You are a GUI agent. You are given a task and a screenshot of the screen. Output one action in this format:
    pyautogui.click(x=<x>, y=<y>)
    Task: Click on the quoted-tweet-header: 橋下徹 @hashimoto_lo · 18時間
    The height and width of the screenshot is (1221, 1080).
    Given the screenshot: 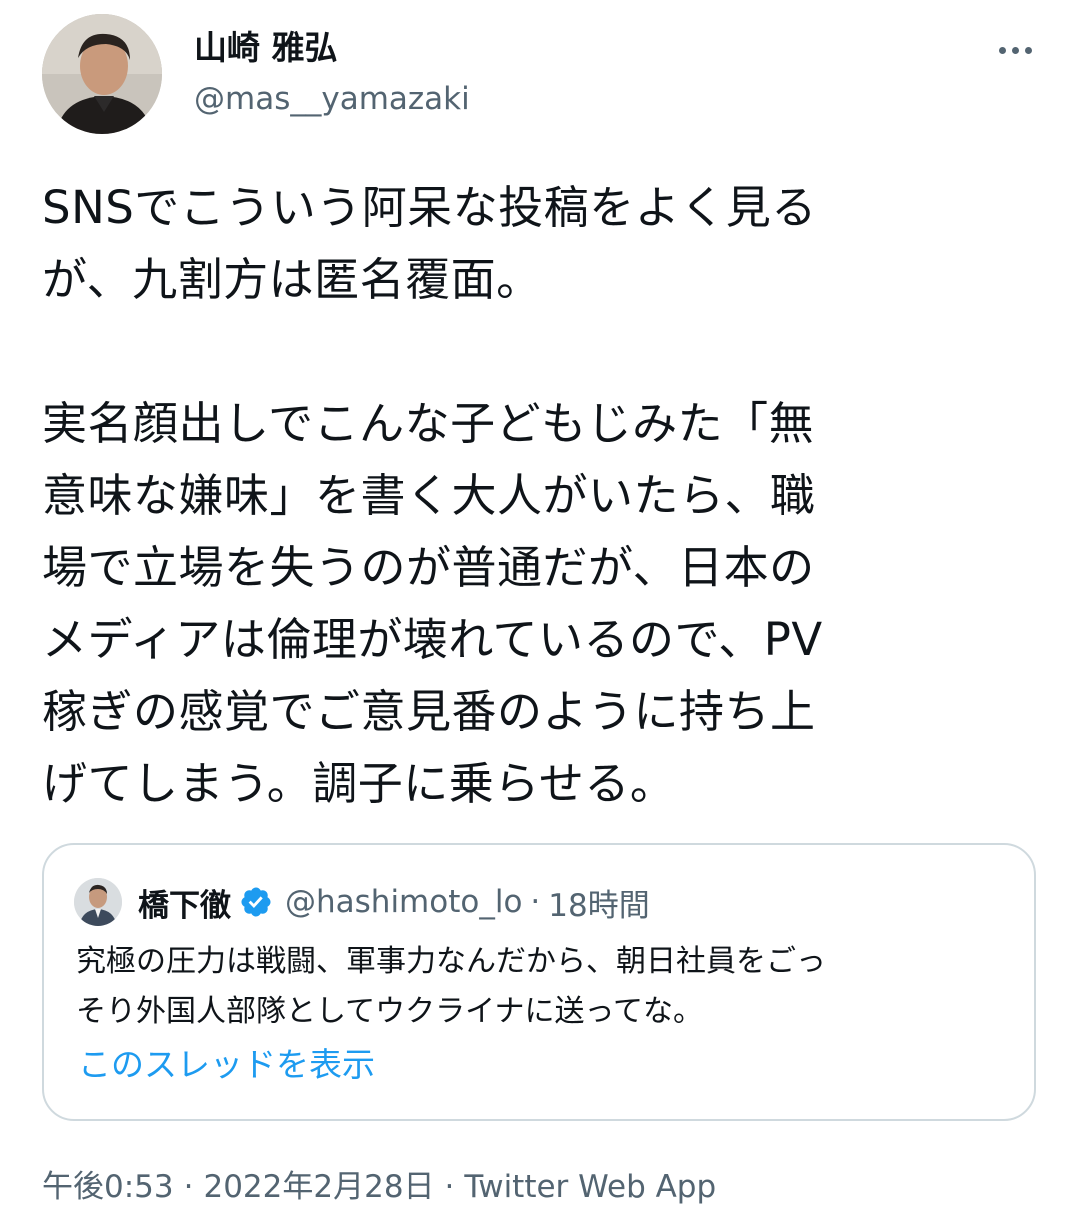 What is the action you would take?
    pyautogui.click(x=362, y=902)
    